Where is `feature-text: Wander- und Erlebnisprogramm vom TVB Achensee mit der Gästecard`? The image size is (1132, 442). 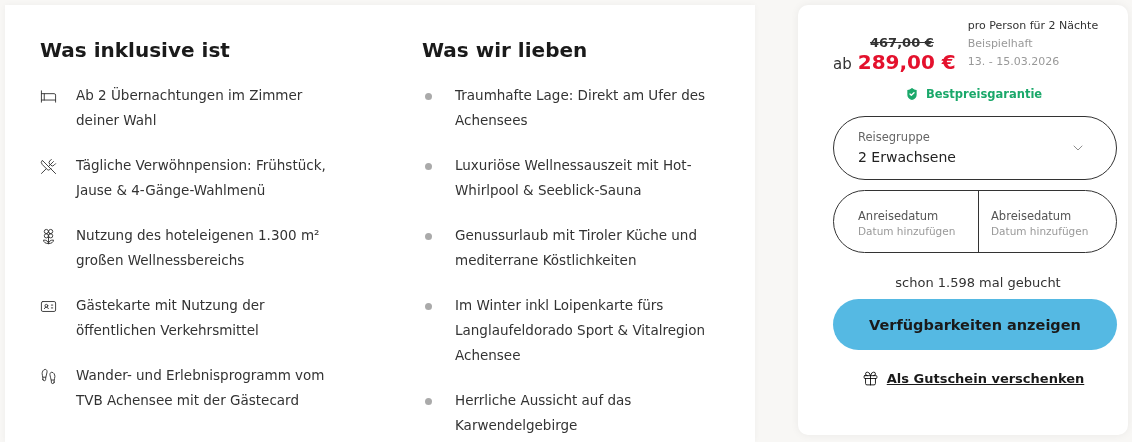
feature-text: Wander- und Erlebnisprogramm vom TVB Achensee mit der Gästecard is located at coordinates (201, 388).